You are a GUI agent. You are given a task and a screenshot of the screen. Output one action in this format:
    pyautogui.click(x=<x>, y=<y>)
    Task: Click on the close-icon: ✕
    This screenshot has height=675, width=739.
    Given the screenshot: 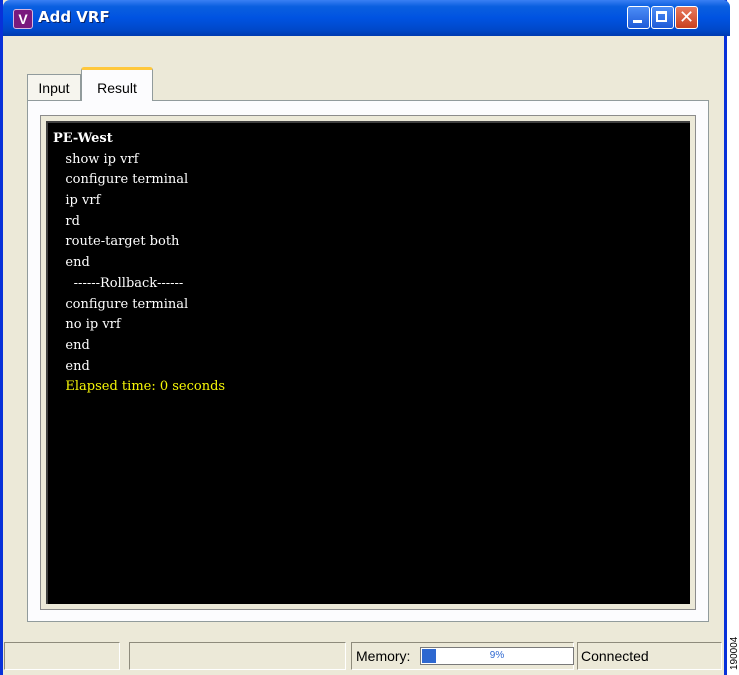 What is the action you would take?
    pyautogui.click(x=686, y=17)
    